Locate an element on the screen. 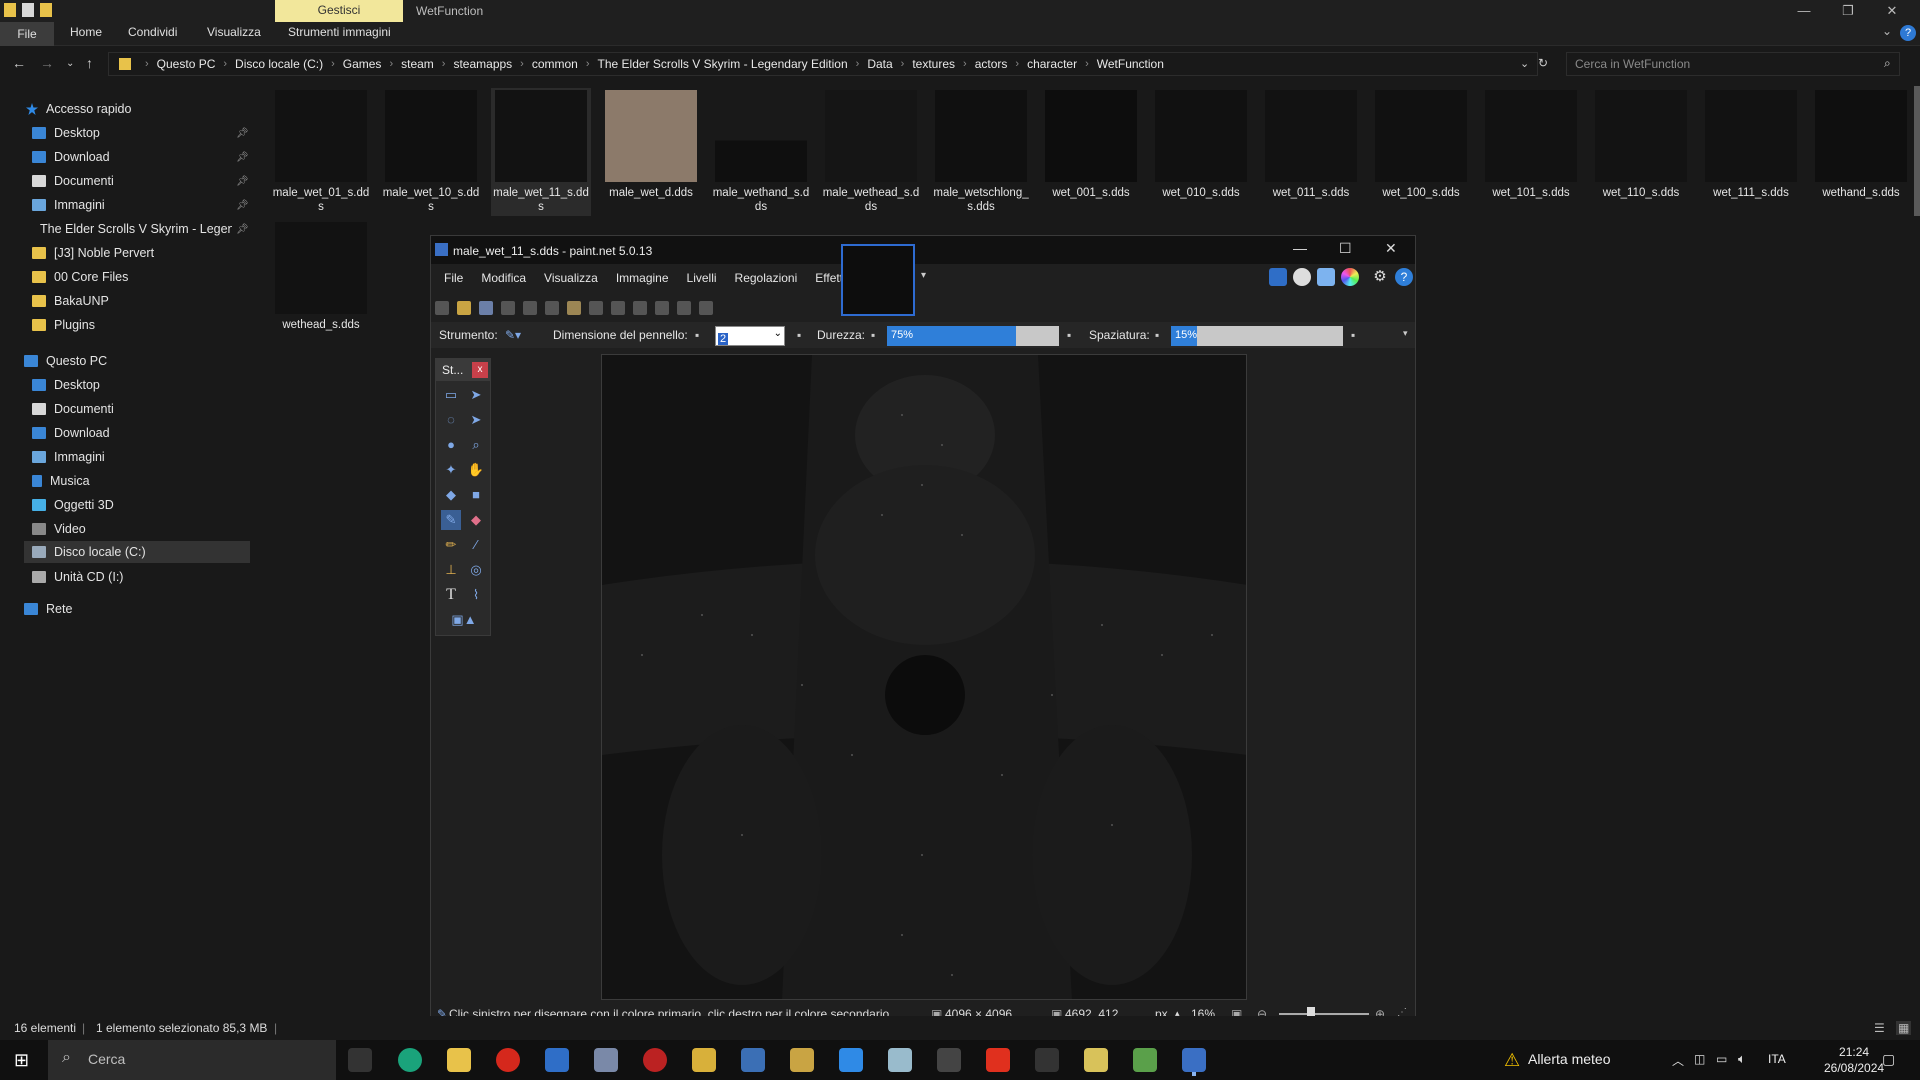 This screenshot has height=1080, width=1920. shapes-icon: ▣▲ is located at coordinates (464, 620).